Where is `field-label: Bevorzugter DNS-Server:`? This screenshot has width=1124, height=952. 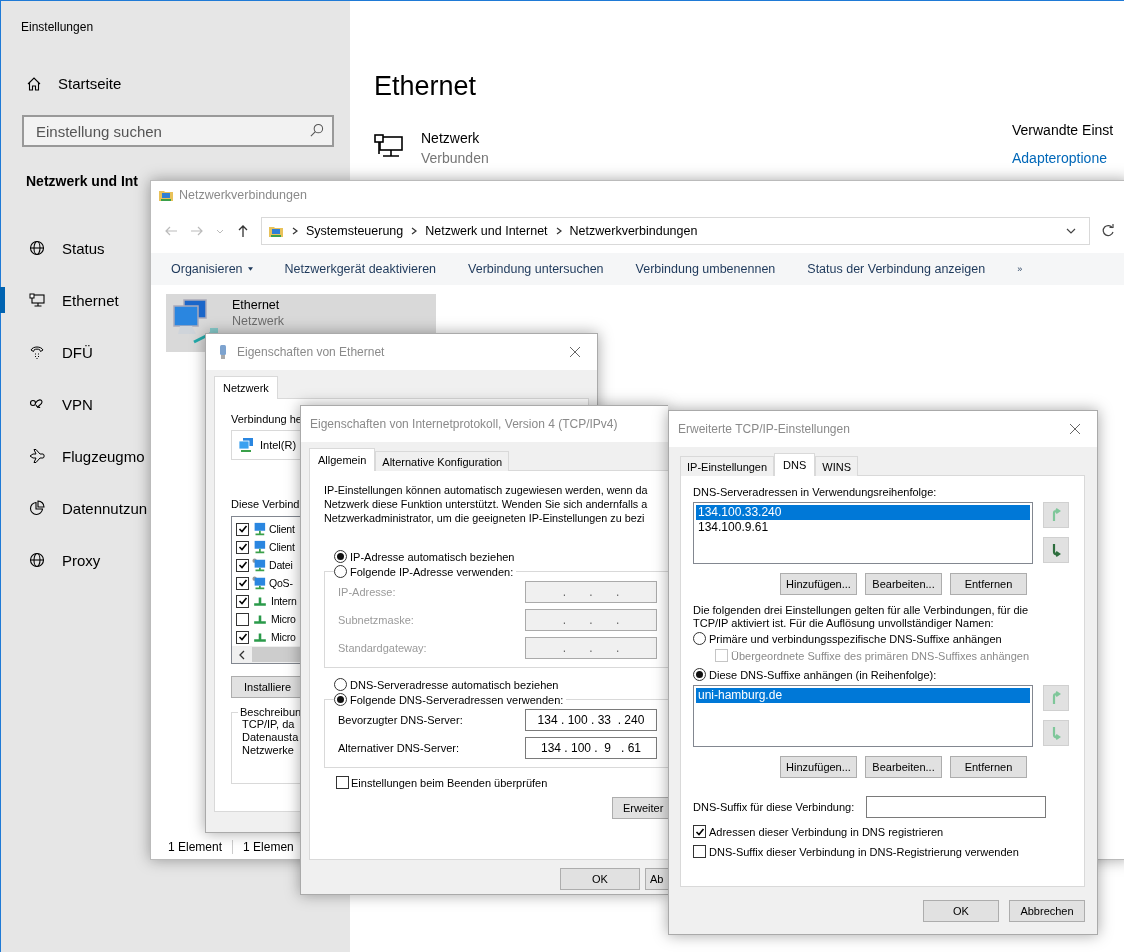
field-label: Bevorzugter DNS-Server: is located at coordinates (400, 719).